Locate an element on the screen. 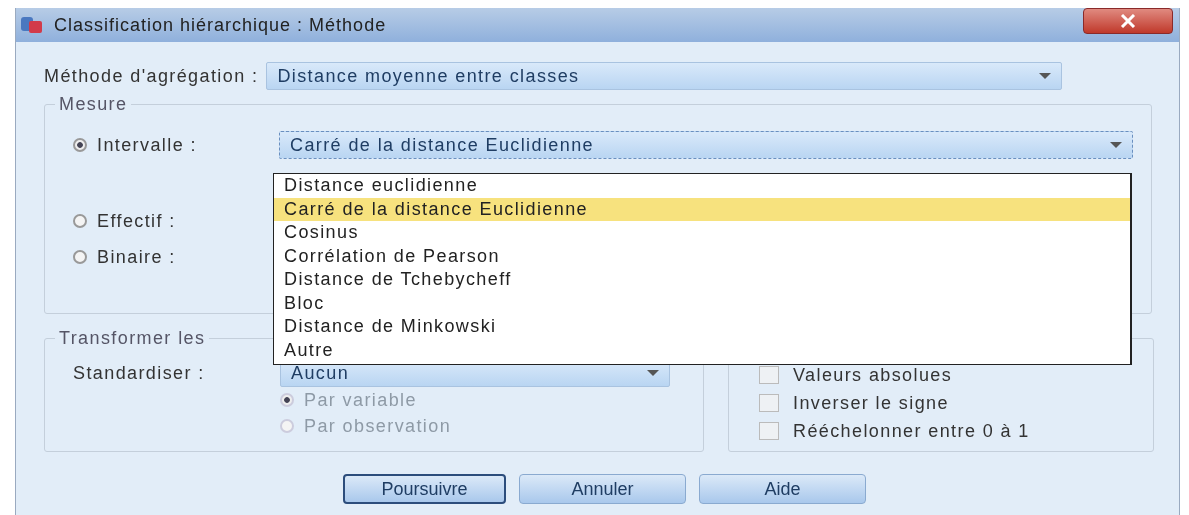 The width and height of the screenshot is (1189, 515). dropdown-item: Corrélation de Pearson is located at coordinates (702, 256).